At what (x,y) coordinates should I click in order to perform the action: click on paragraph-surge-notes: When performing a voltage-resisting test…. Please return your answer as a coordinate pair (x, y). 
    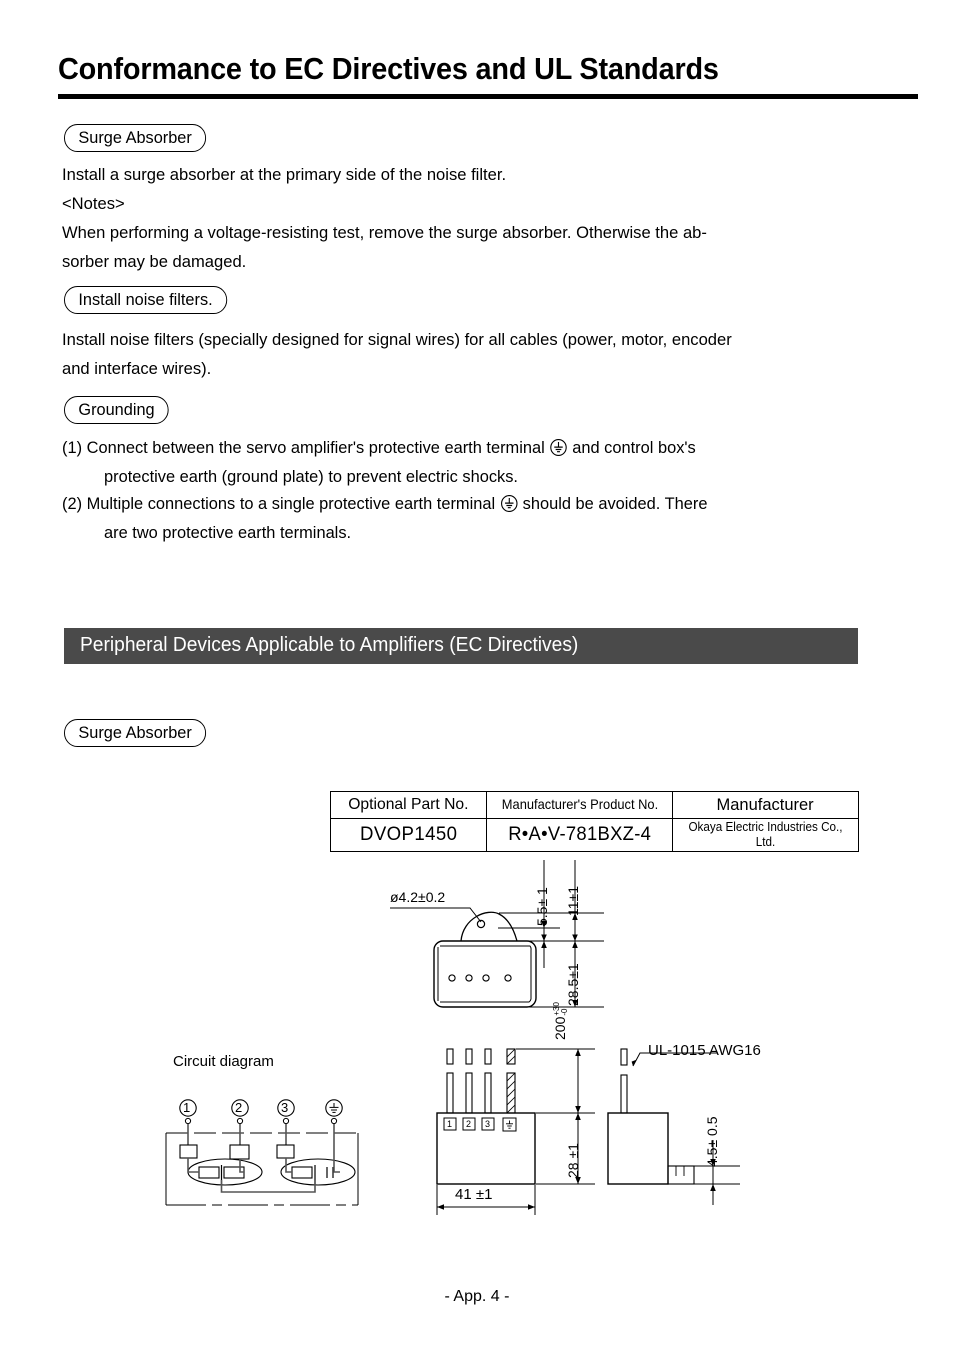
    Looking at the image, I should click on (384, 247).